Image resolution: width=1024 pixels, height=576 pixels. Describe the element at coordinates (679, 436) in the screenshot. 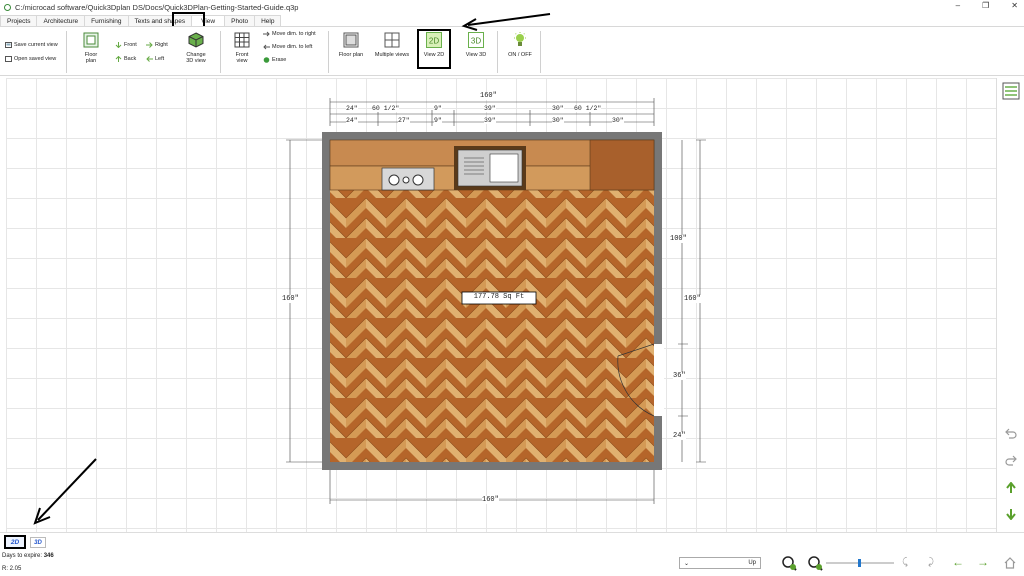

I see `dim-right-inner-3: 24"` at that location.